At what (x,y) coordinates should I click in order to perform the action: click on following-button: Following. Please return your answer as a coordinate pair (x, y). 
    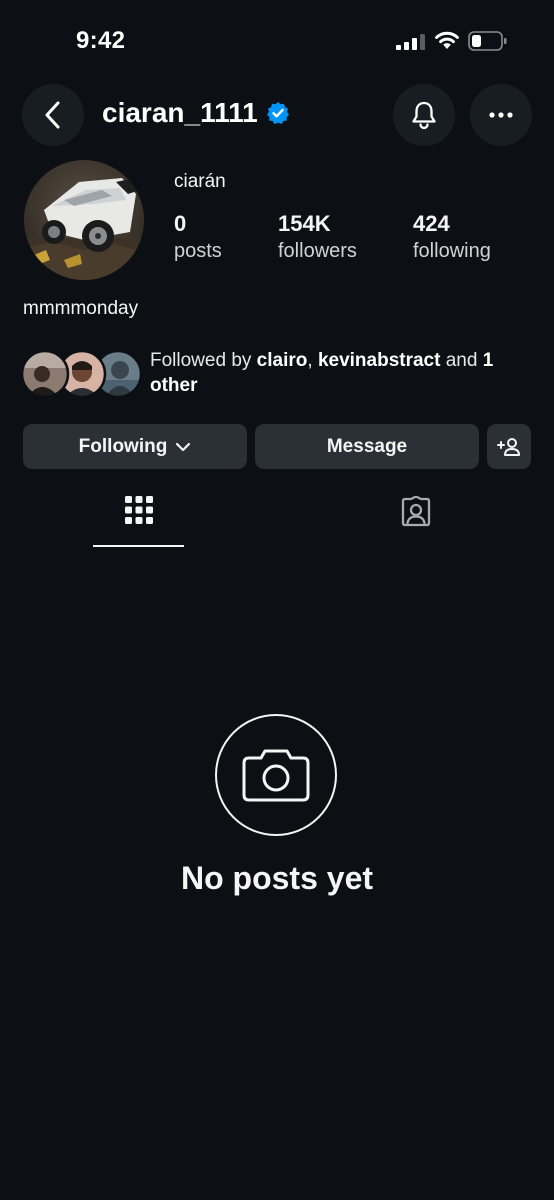
    Looking at the image, I should click on (135, 446).